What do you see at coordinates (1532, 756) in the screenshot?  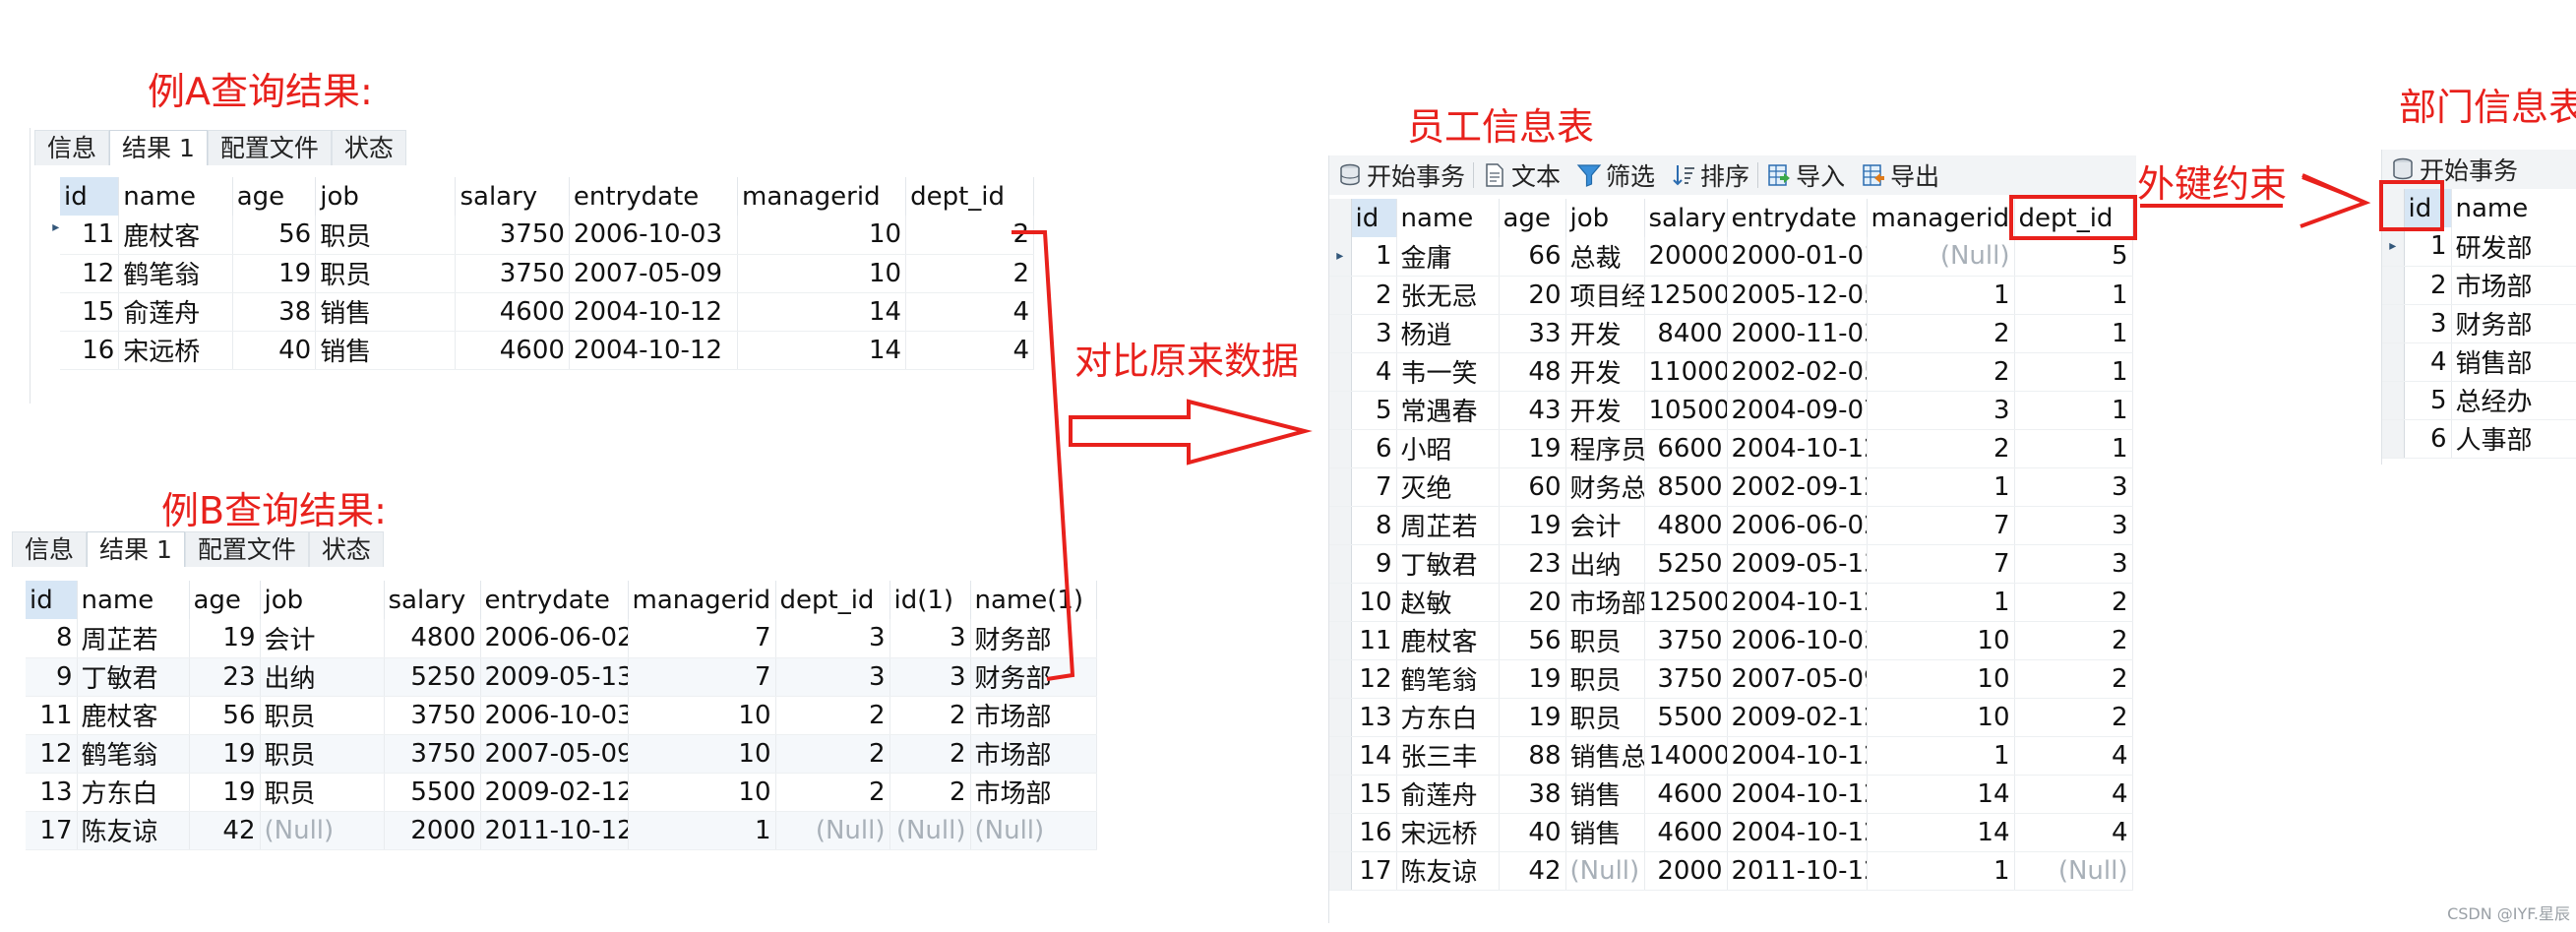 I see `table-cell: 88` at bounding box center [1532, 756].